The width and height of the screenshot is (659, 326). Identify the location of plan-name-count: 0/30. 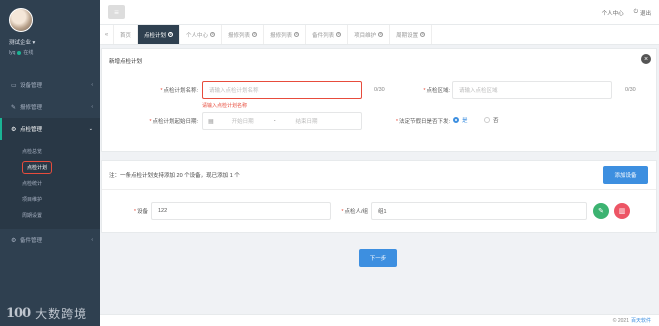
(379, 90).